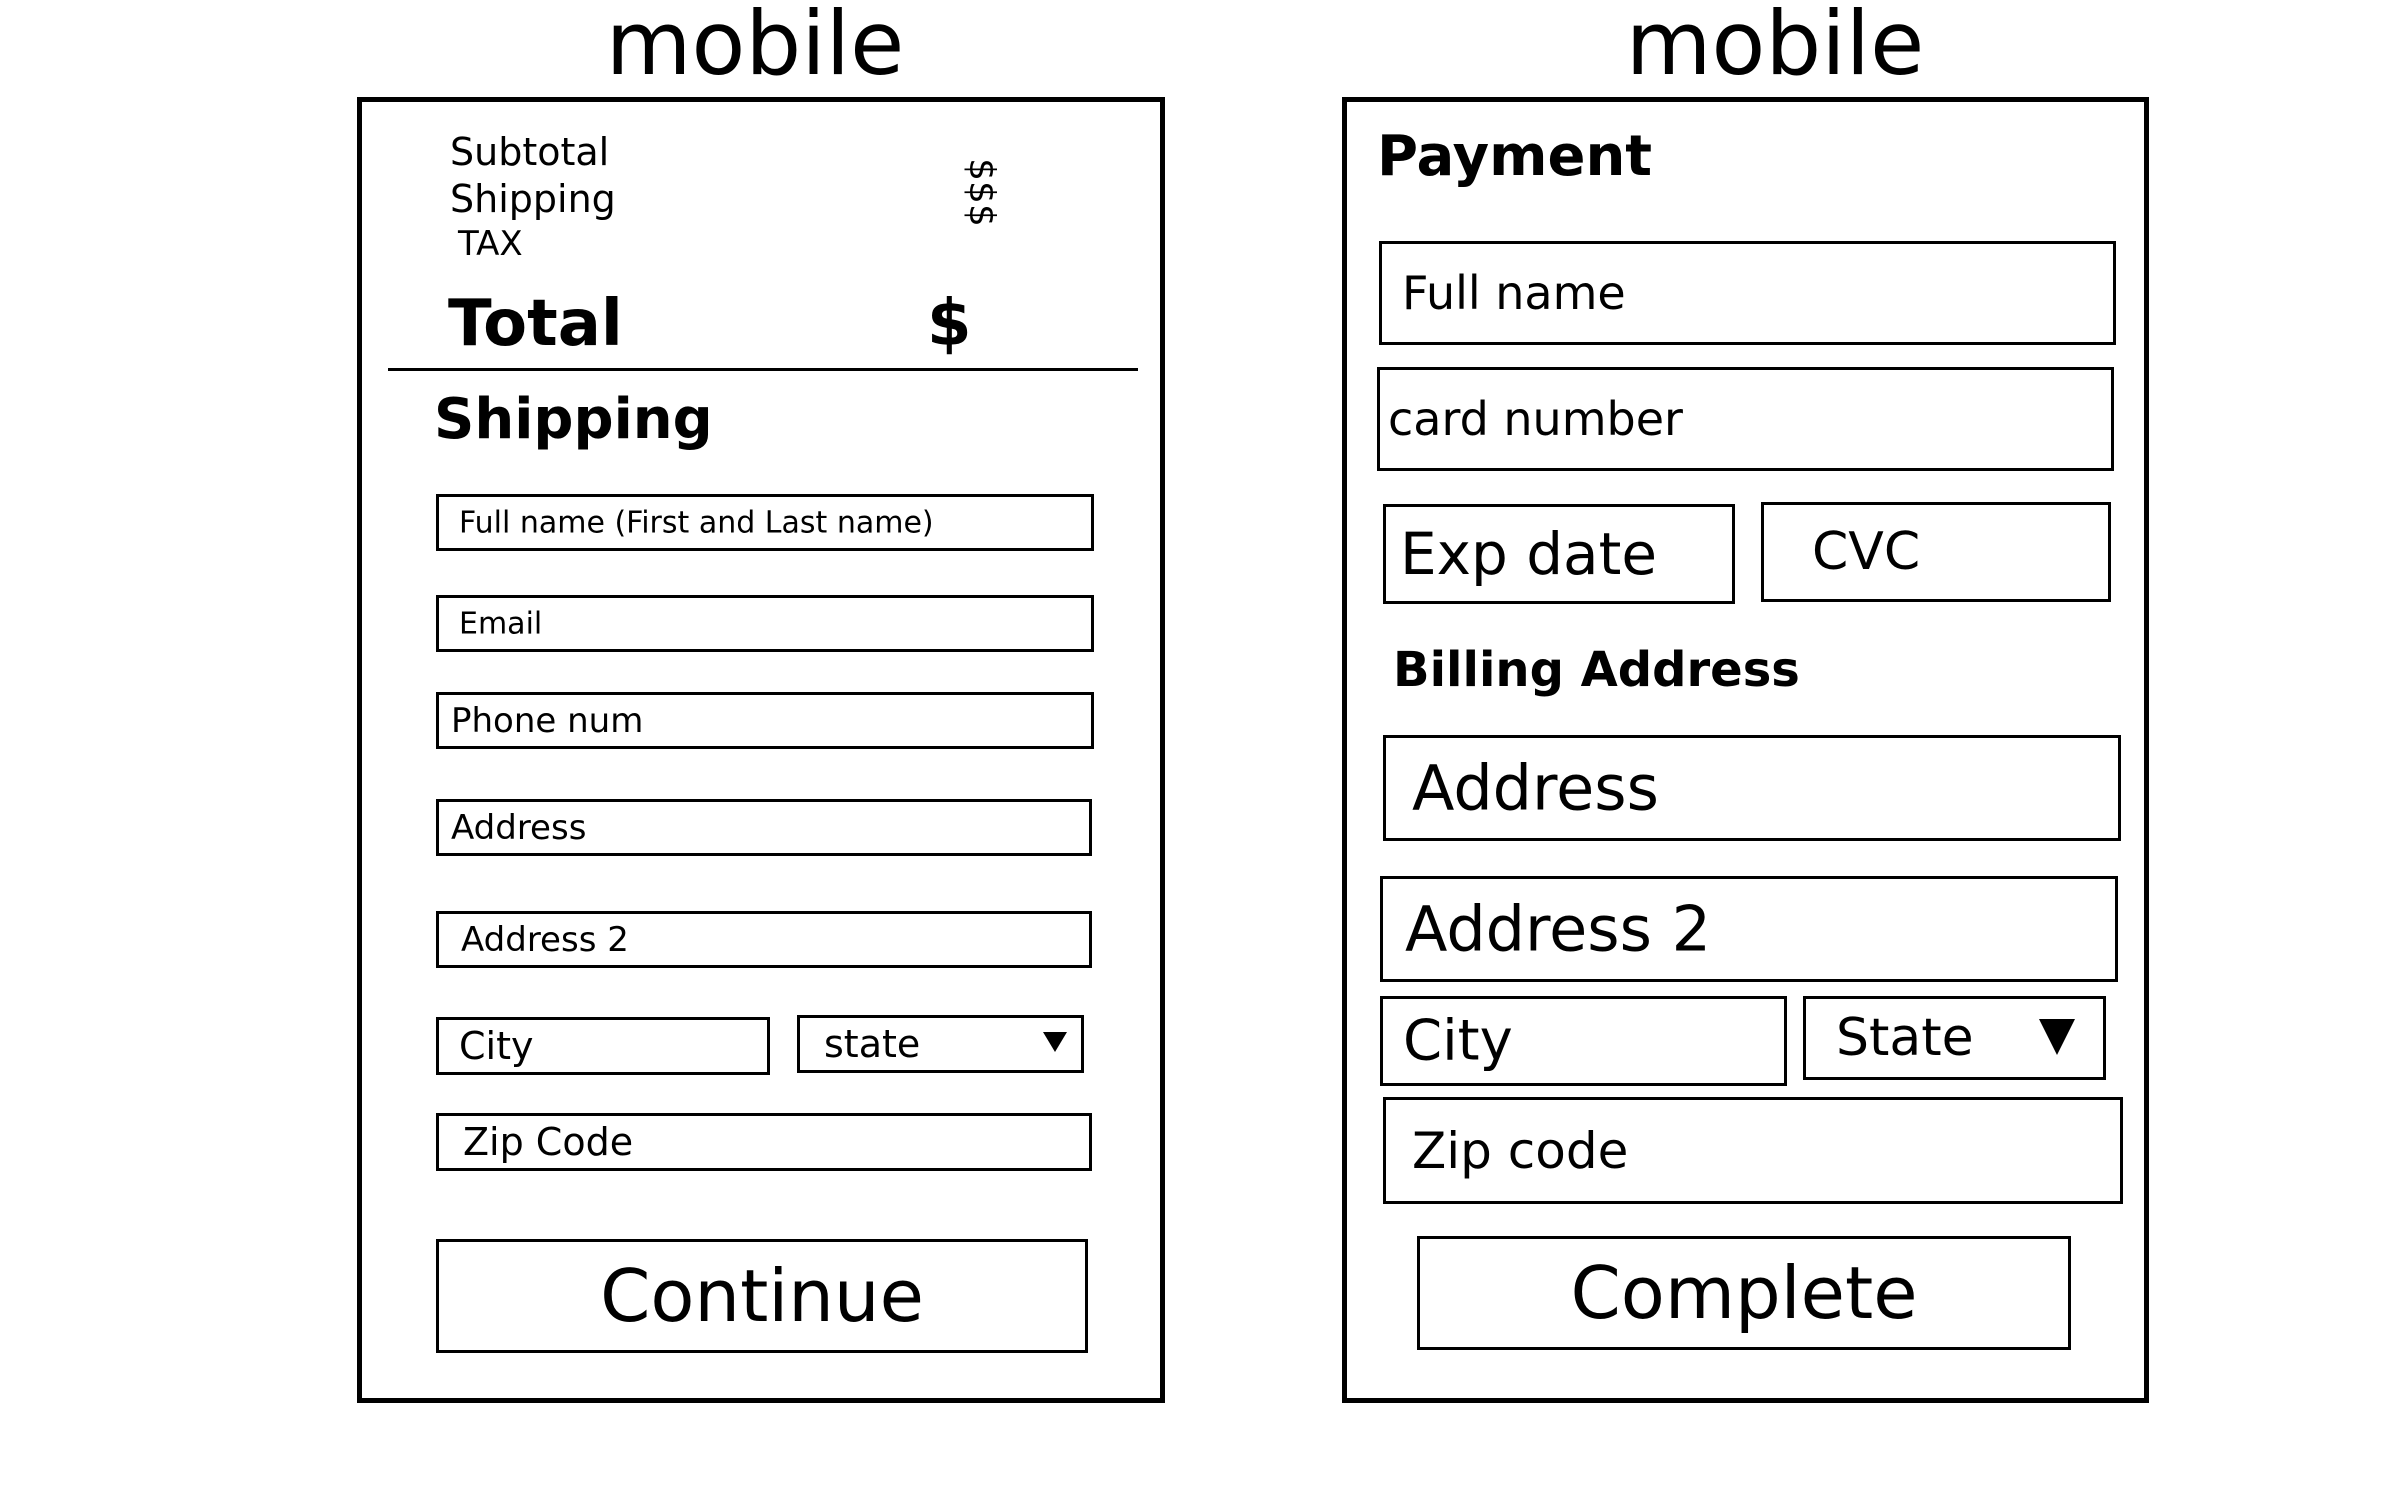 The height and width of the screenshot is (1491, 2386). What do you see at coordinates (1936, 552) in the screenshot?
I see `cvc-field: CVC` at bounding box center [1936, 552].